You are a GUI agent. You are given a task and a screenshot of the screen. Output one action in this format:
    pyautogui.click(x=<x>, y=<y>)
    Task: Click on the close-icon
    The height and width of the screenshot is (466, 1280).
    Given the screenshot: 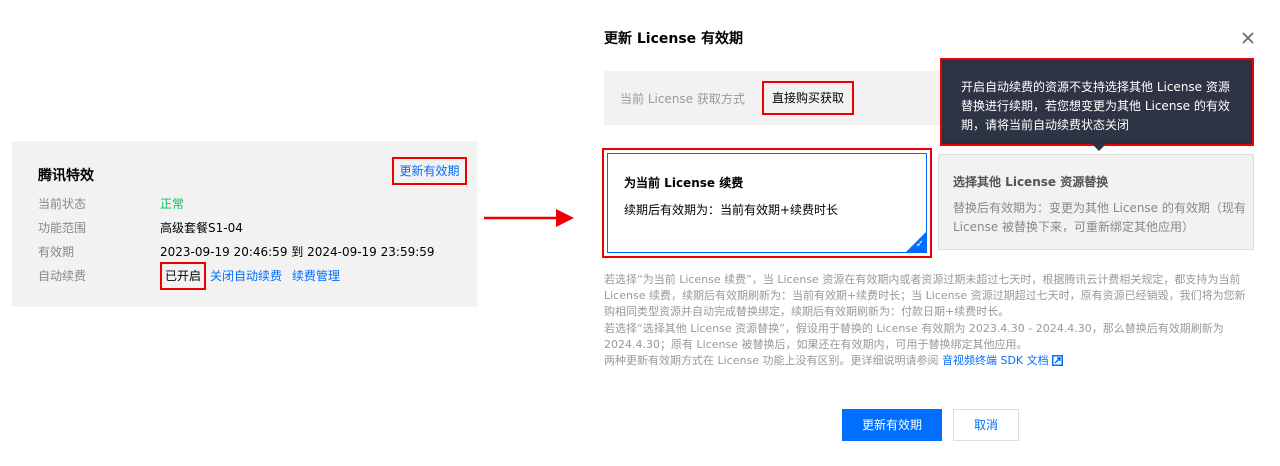 What is the action you would take?
    pyautogui.click(x=1248, y=38)
    